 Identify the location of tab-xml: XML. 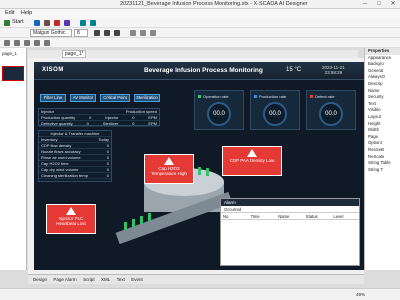
(105, 280).